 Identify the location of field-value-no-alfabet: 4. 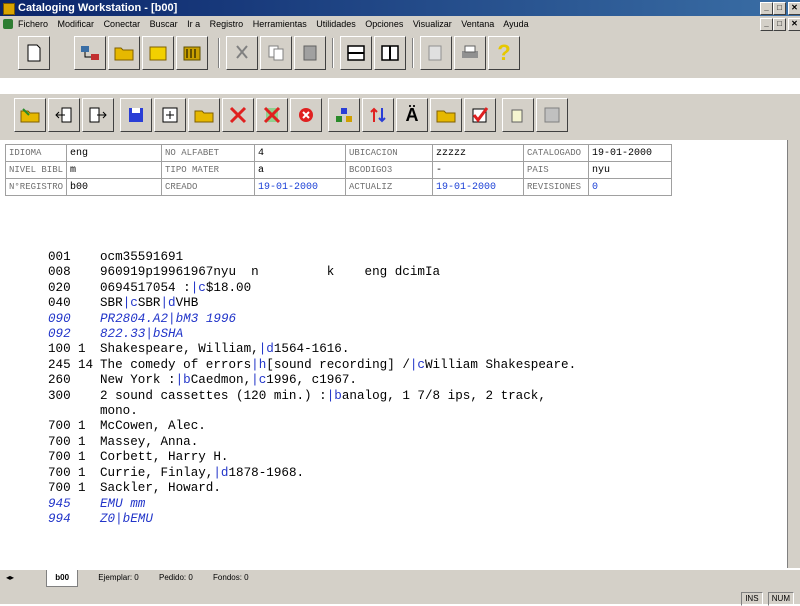
(300, 153).